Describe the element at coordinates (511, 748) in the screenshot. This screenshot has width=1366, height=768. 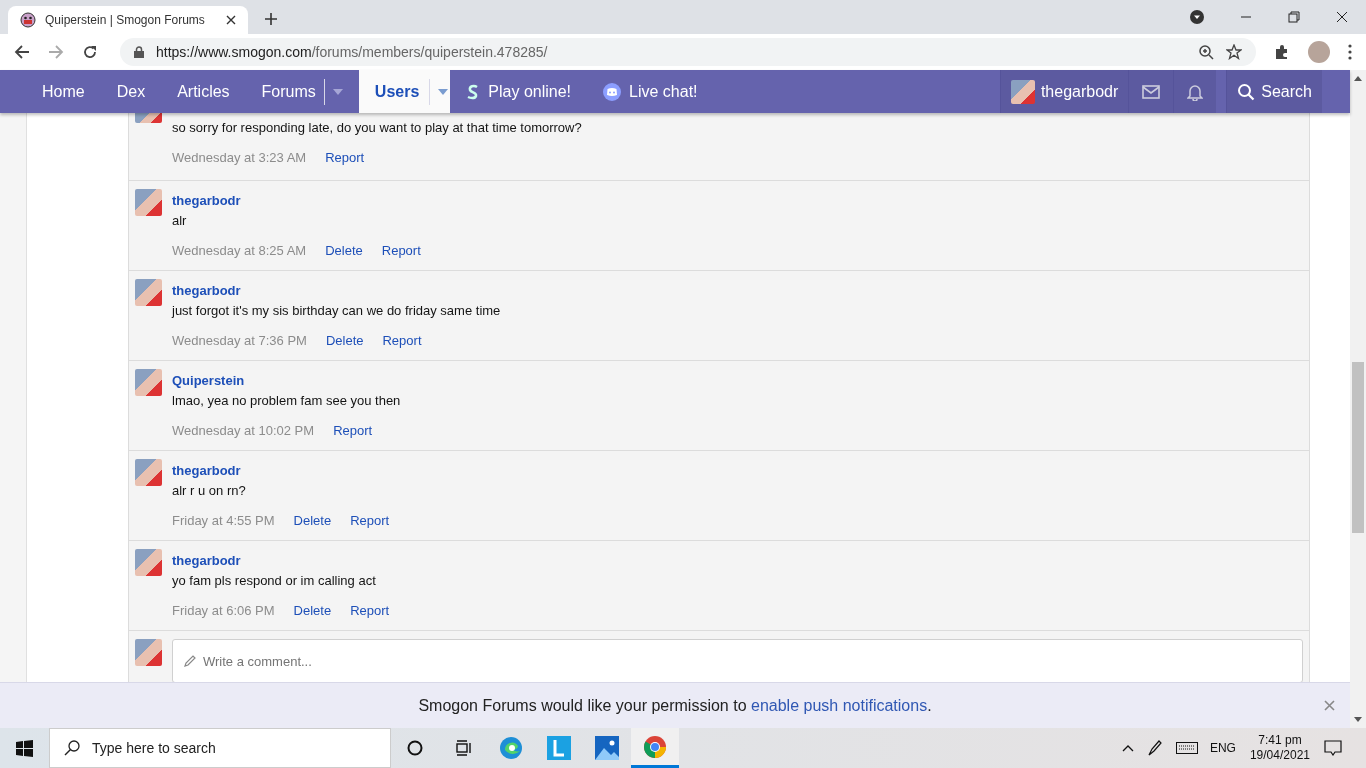
I see `edge-browser-icon` at that location.